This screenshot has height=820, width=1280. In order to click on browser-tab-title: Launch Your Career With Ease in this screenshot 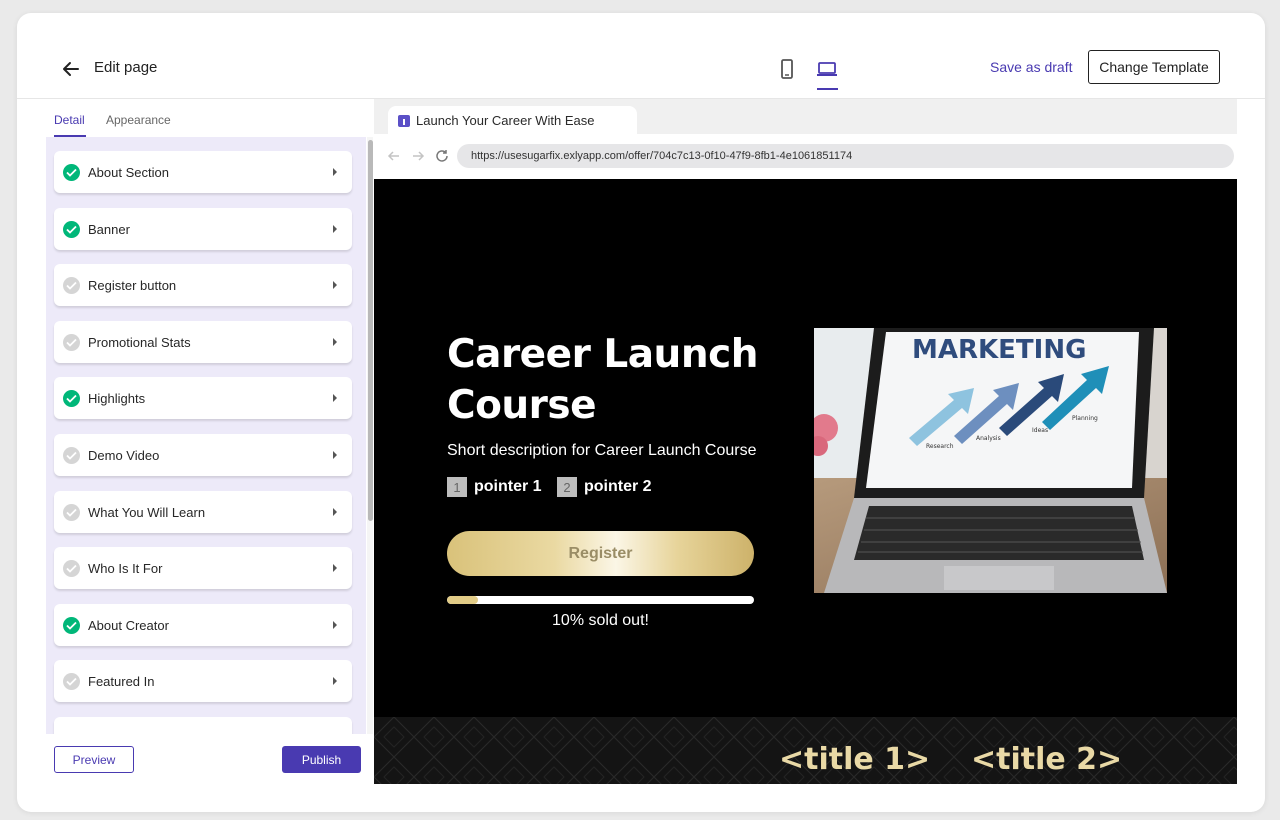, I will do `click(505, 120)`.